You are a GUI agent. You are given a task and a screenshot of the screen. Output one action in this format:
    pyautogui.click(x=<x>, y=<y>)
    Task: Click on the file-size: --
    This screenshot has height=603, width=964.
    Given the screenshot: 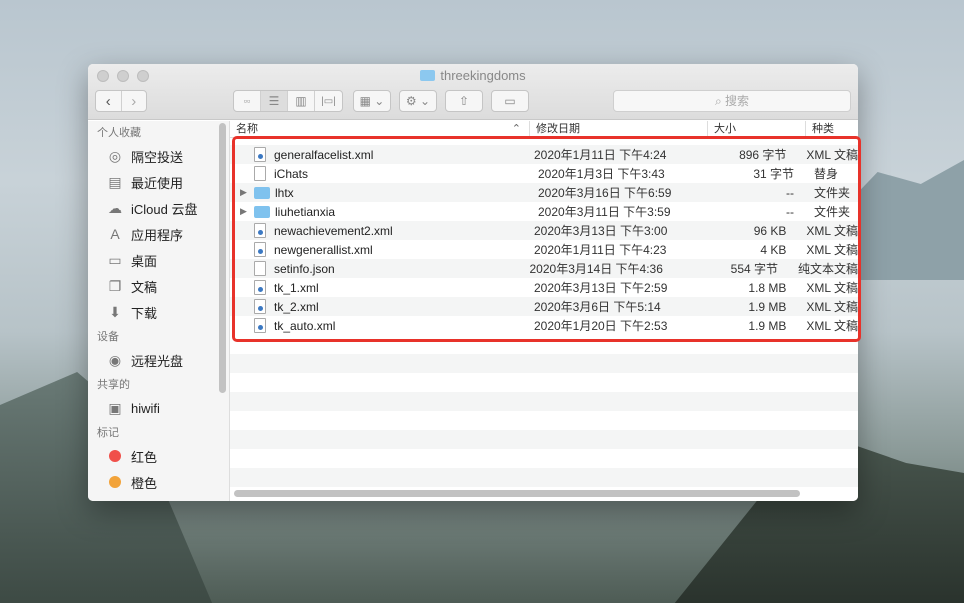 What is the action you would take?
    pyautogui.click(x=790, y=192)
    